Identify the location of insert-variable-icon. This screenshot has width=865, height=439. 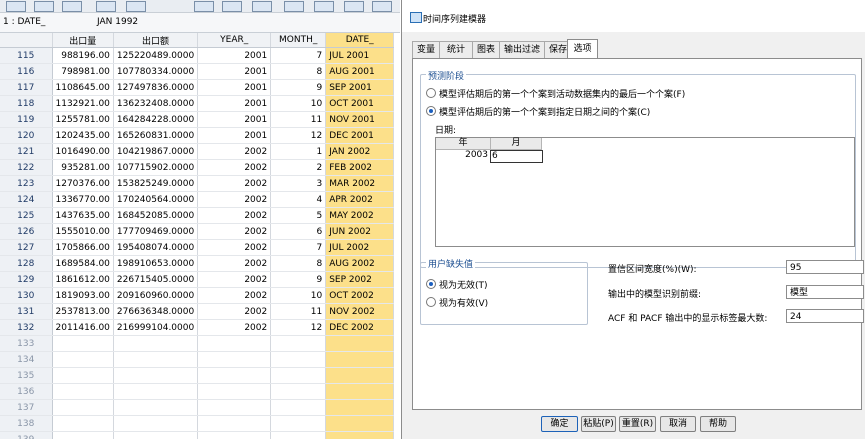
(354, 6).